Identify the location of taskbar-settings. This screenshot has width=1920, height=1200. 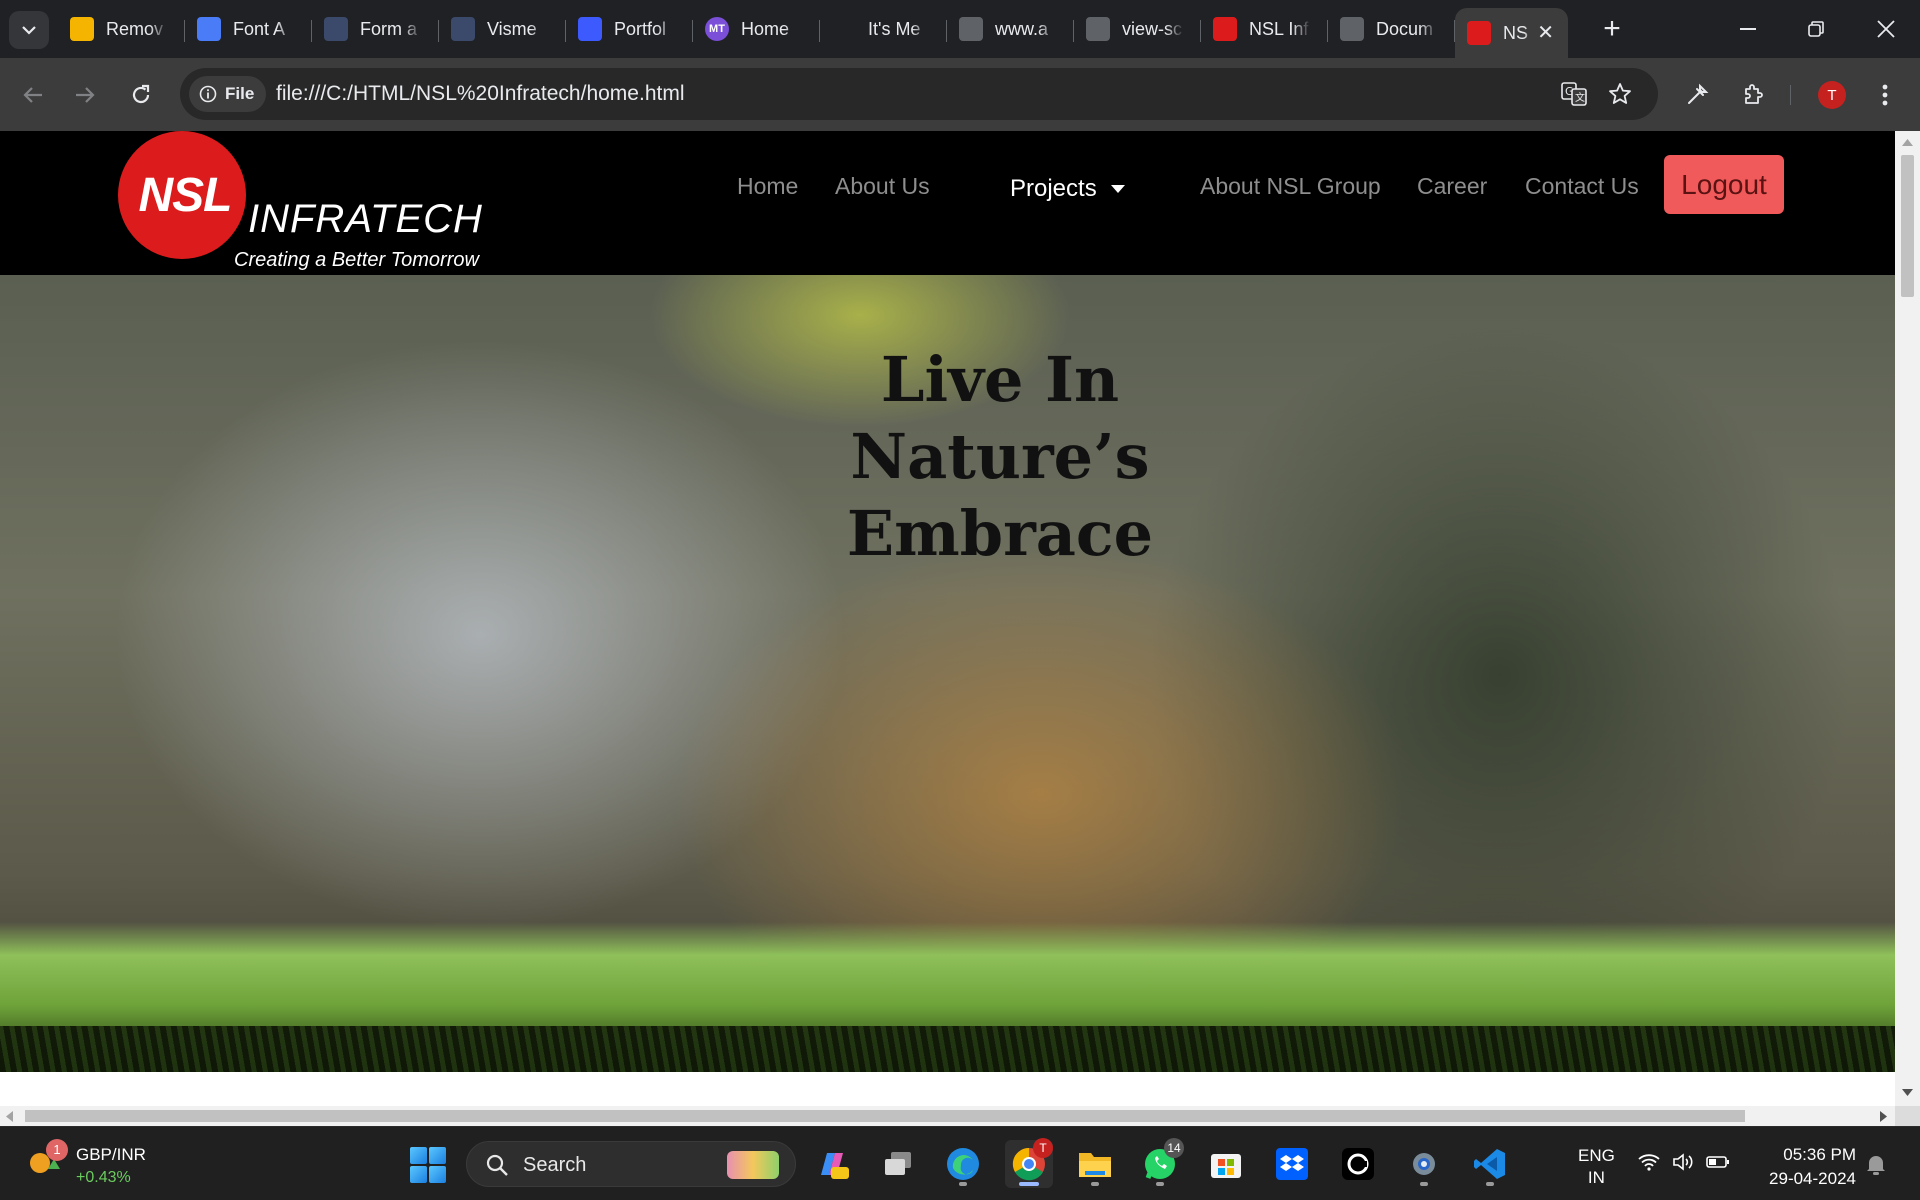
(1424, 1164).